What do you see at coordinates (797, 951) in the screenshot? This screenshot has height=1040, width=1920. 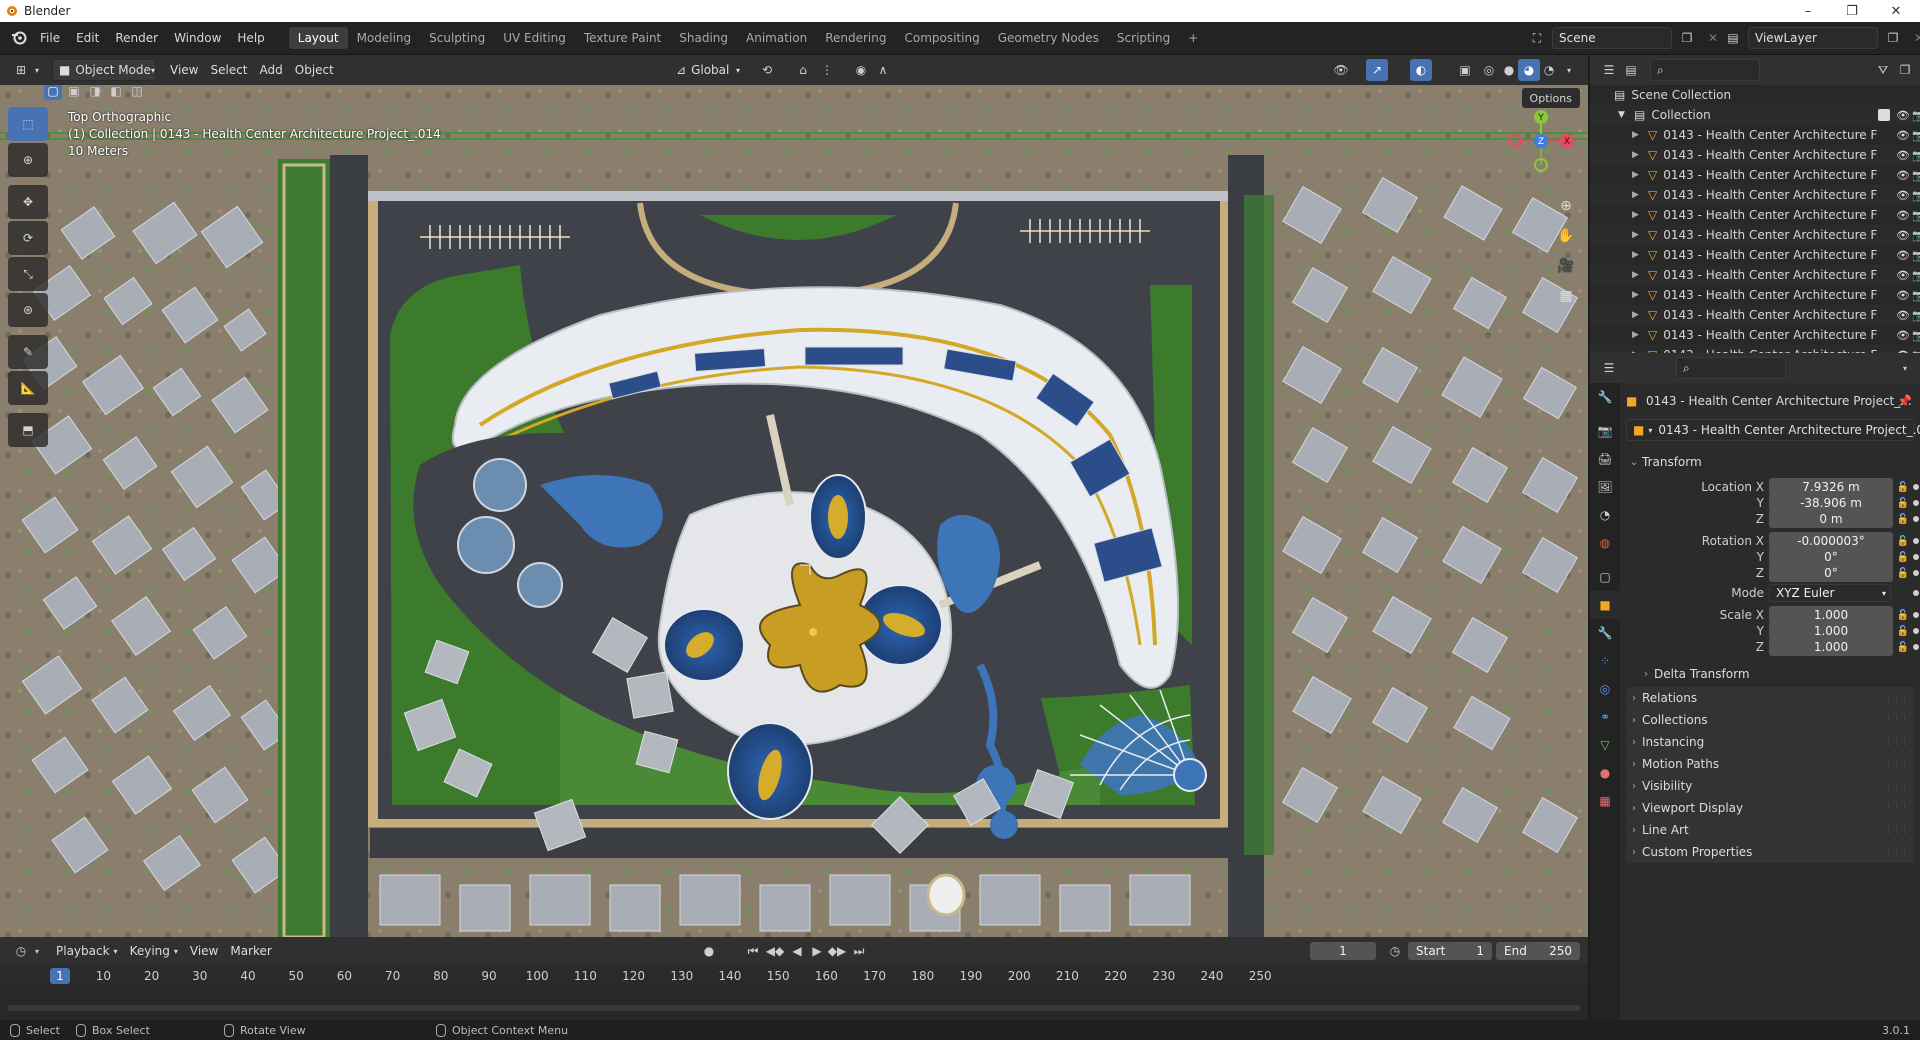 I see `play-reverse-icon: ◀` at bounding box center [797, 951].